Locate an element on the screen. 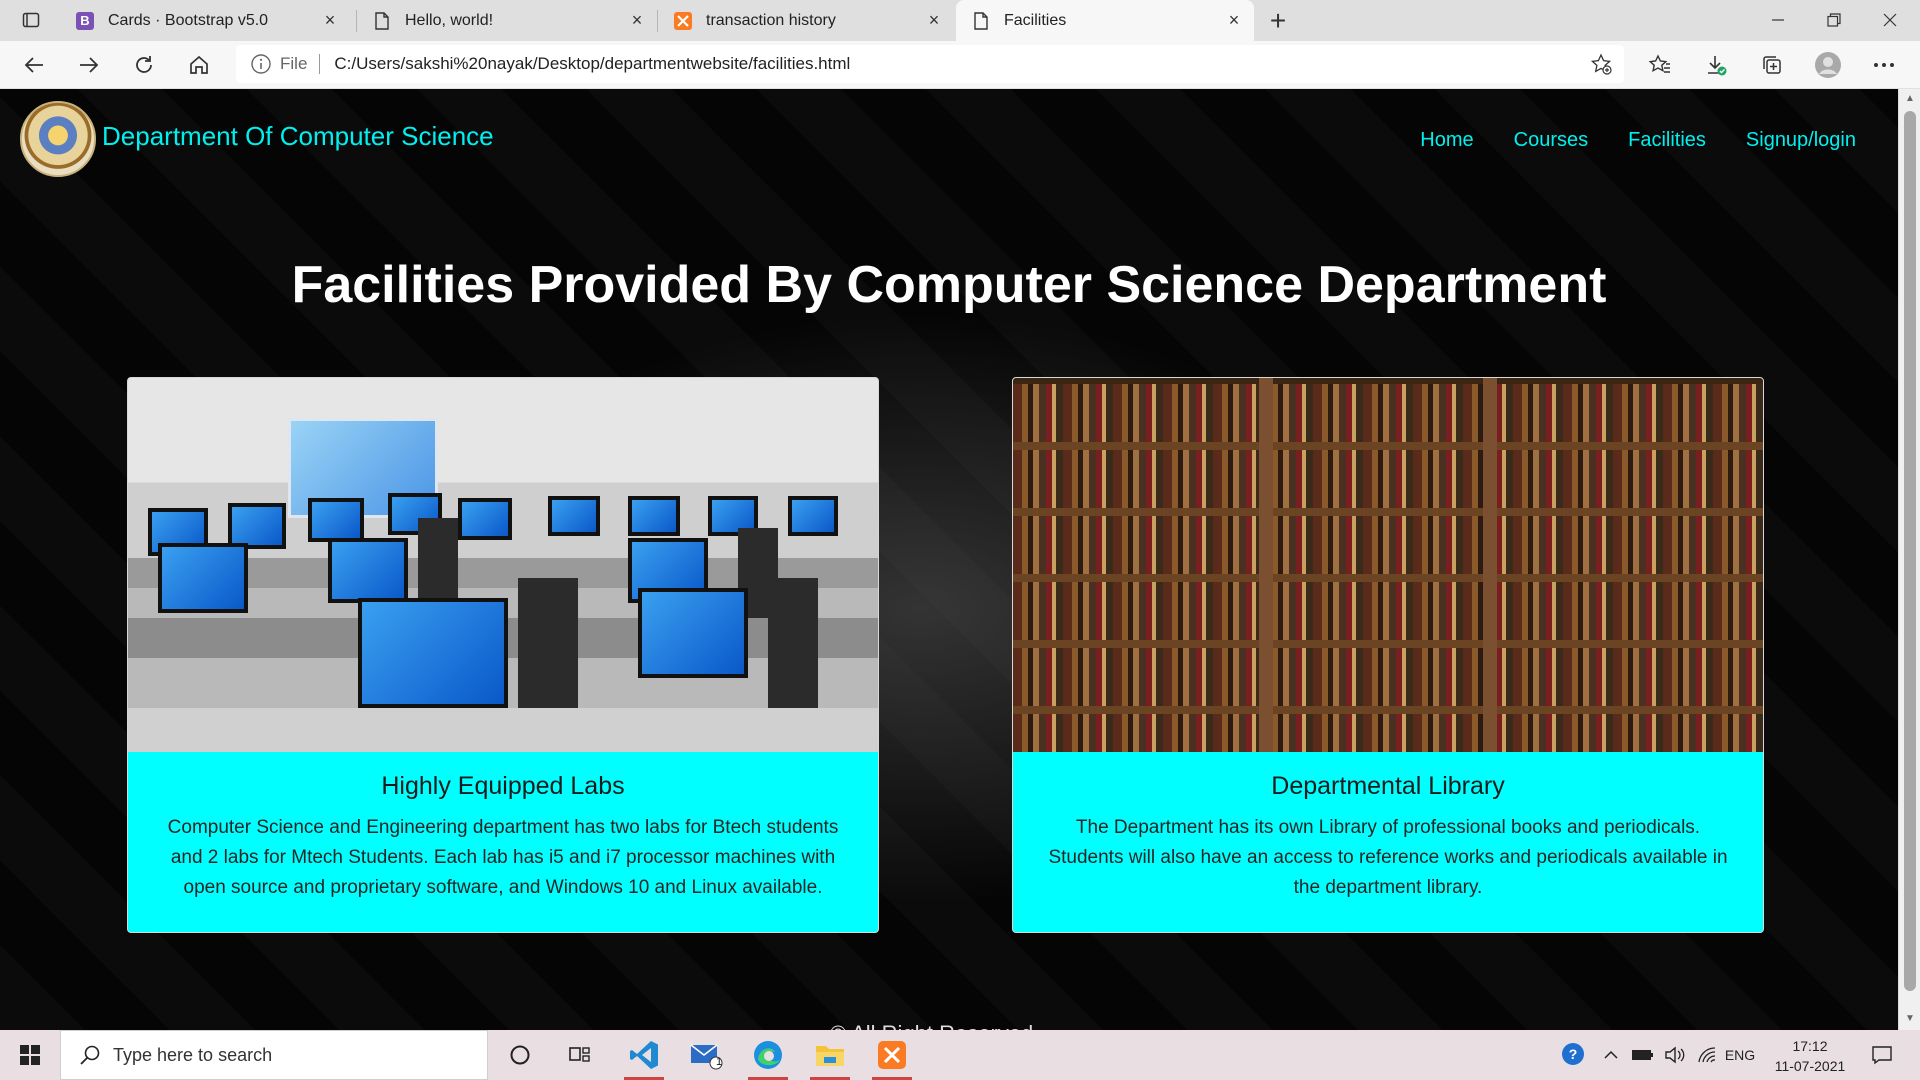 Image resolution: width=1920 pixels, height=1080 pixels. search-placeholder: Type here to search is located at coordinates (193, 1054).